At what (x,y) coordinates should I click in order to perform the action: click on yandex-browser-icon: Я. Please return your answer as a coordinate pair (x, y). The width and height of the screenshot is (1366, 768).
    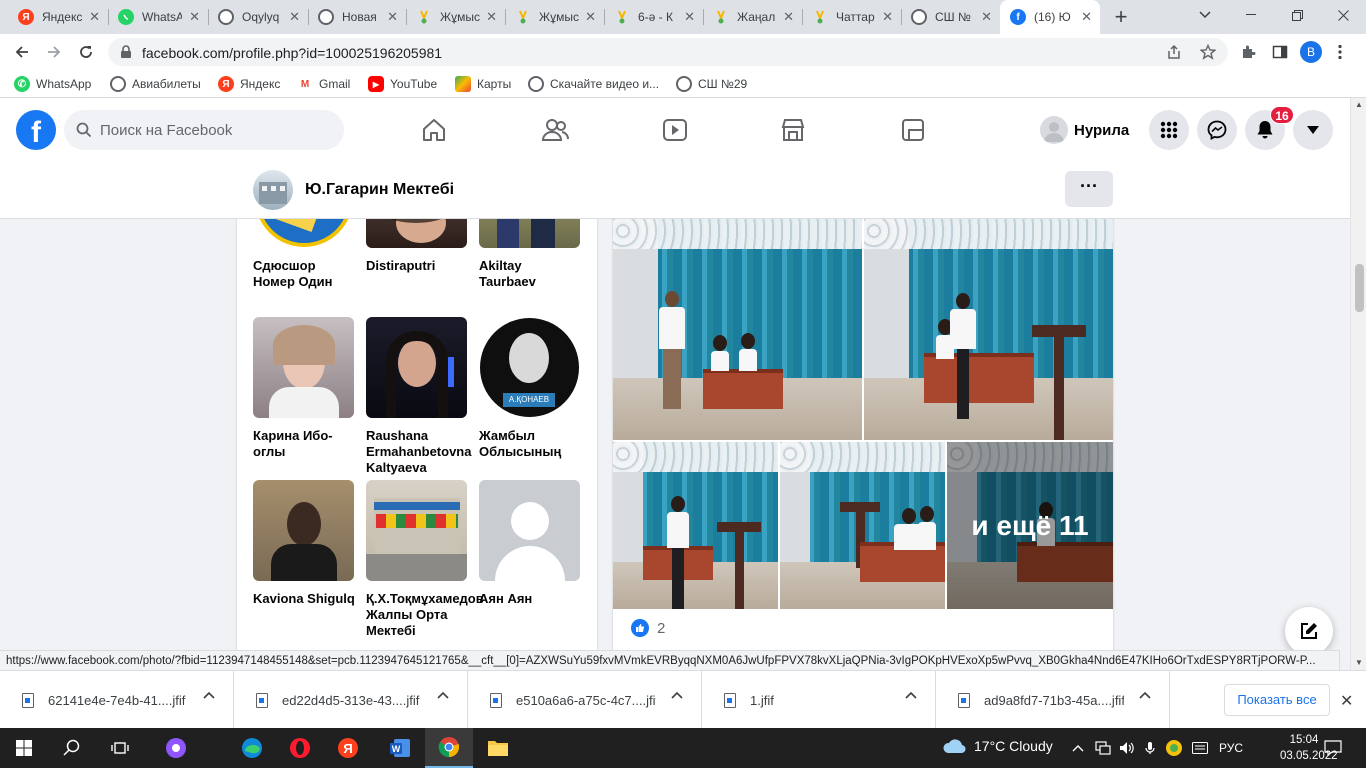
    Looking at the image, I should click on (348, 748).